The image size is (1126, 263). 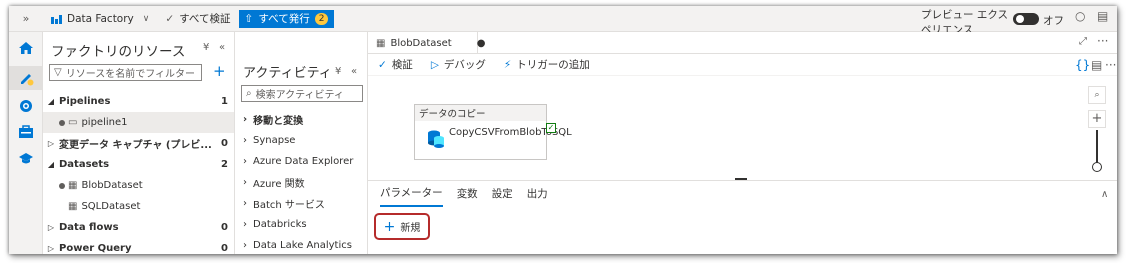 What do you see at coordinates (224, 101) in the screenshot?
I see `group-count: 1` at bounding box center [224, 101].